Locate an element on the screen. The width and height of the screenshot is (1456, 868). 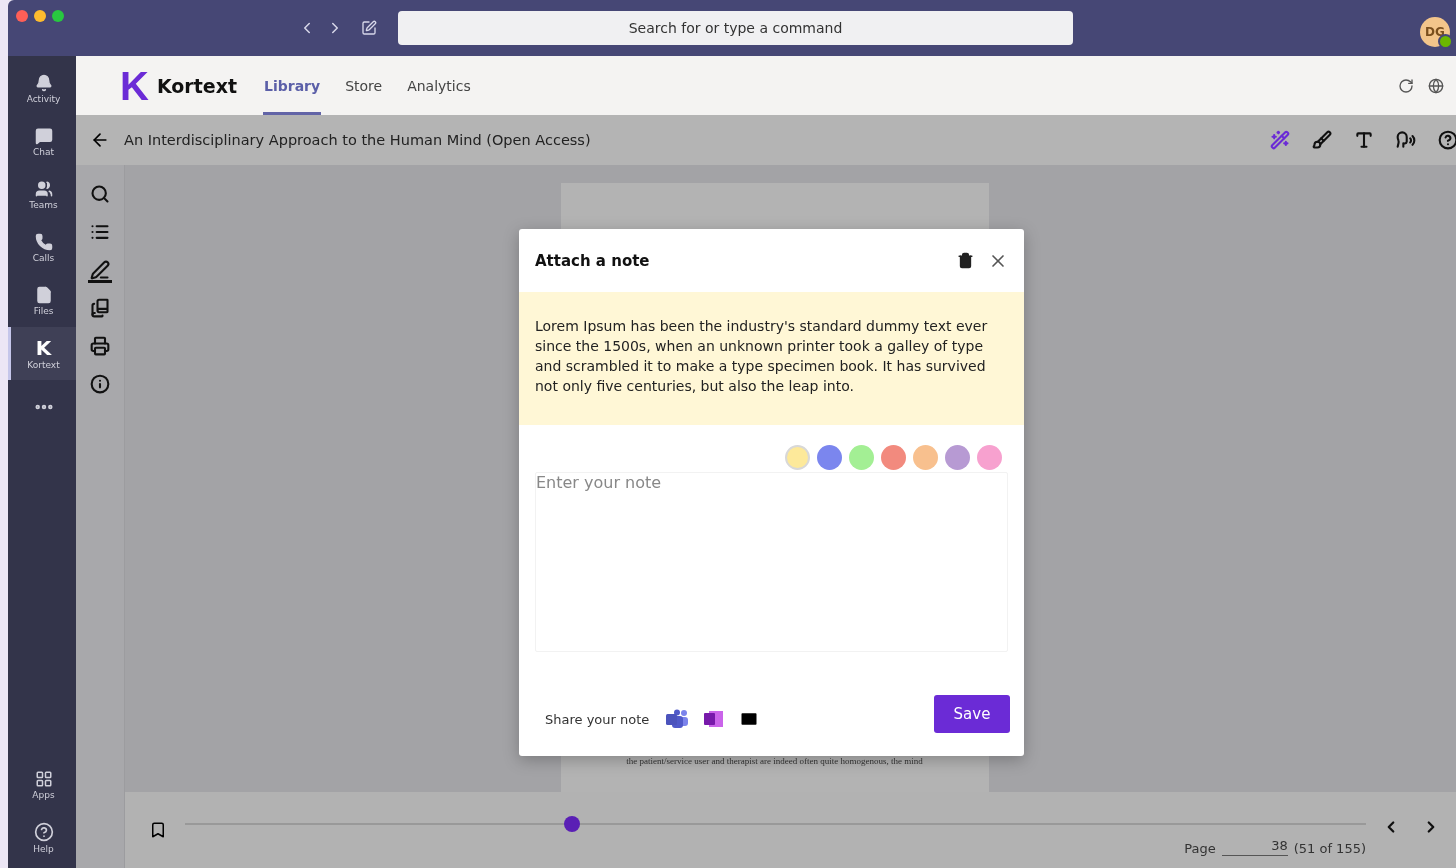
side-tool-button is located at coordinates (100, 271).